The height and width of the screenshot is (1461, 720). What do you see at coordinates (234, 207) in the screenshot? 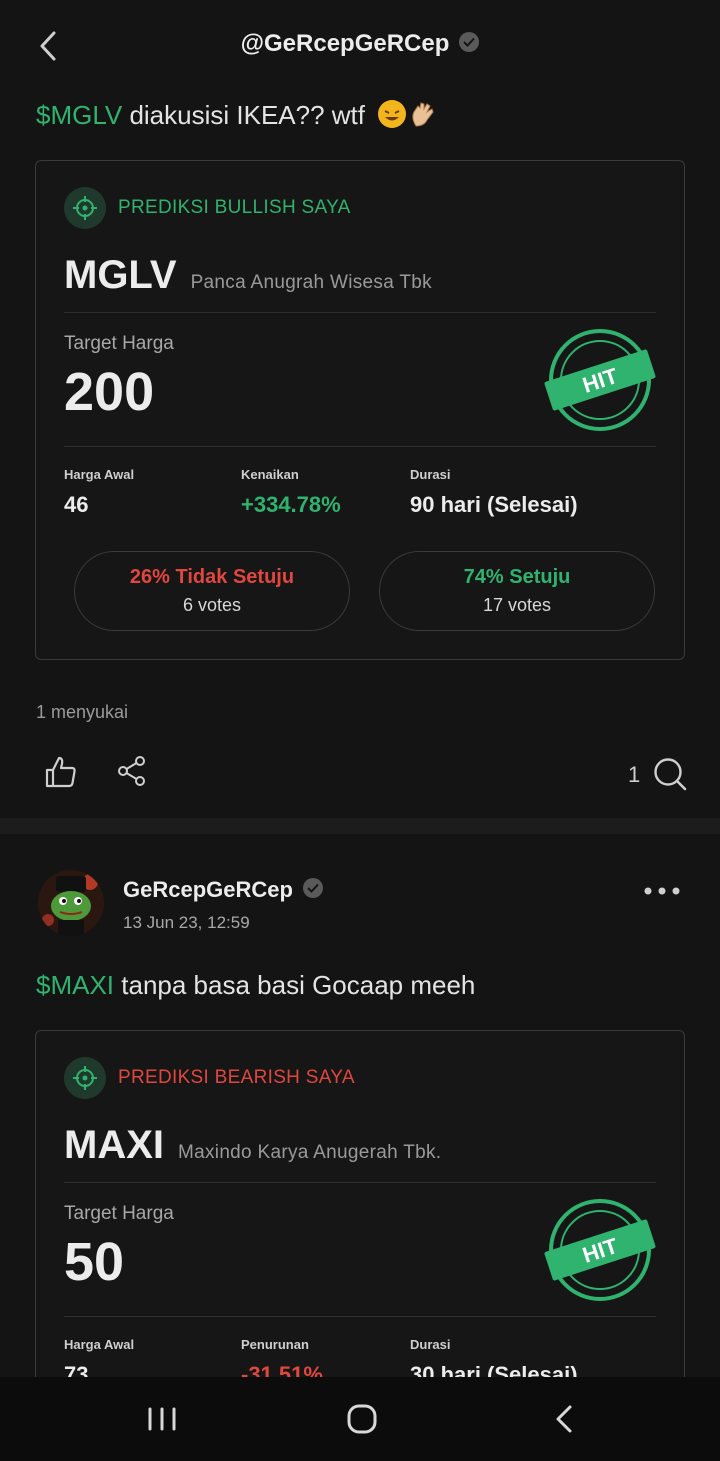
I see `prediction-label: PREDIKSI BULLISH SAYA` at bounding box center [234, 207].